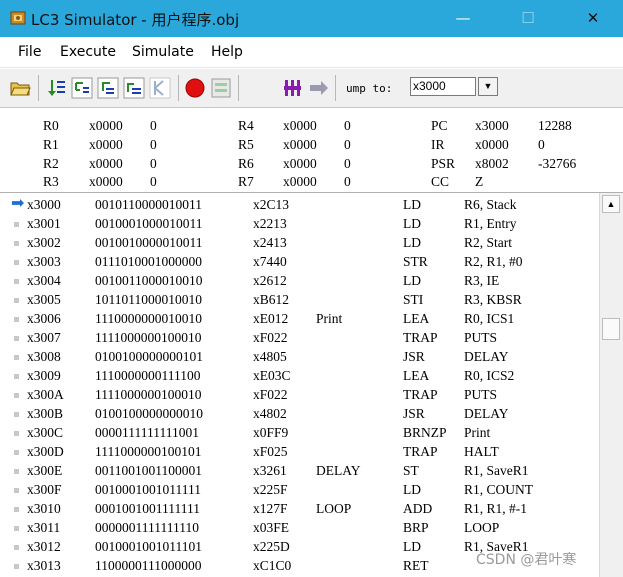 Image resolution: width=623 pixels, height=577 pixels. What do you see at coordinates (300, 125) in the screenshot?
I see `reg-r4-hex: x0000` at bounding box center [300, 125].